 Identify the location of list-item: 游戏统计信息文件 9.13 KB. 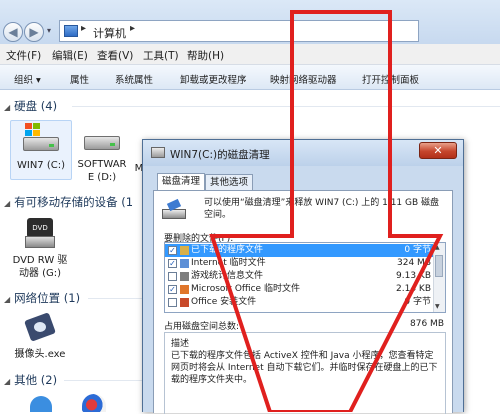
(300, 276).